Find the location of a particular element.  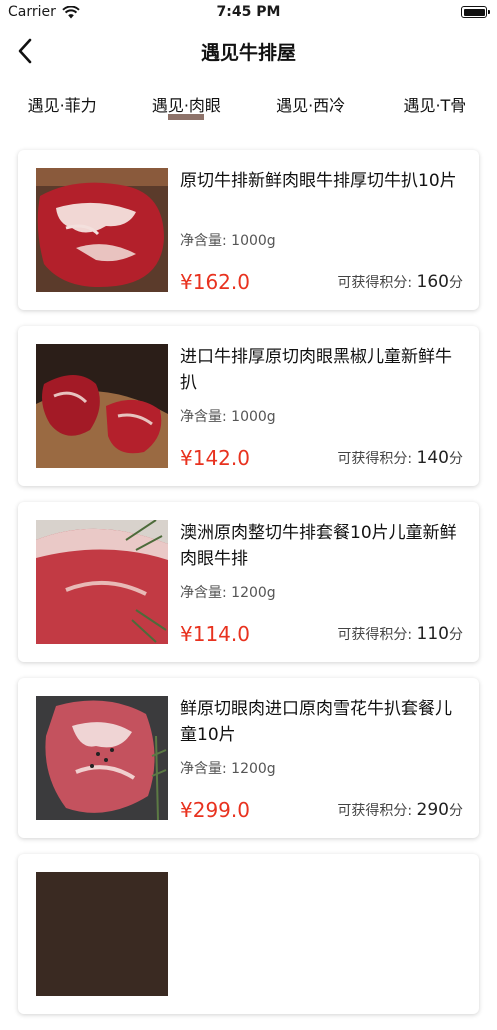

category-tabs: 遇见·菲力 遇见·肉眼 遇见·西冷 遇见·T骨 is located at coordinates (248, 106).